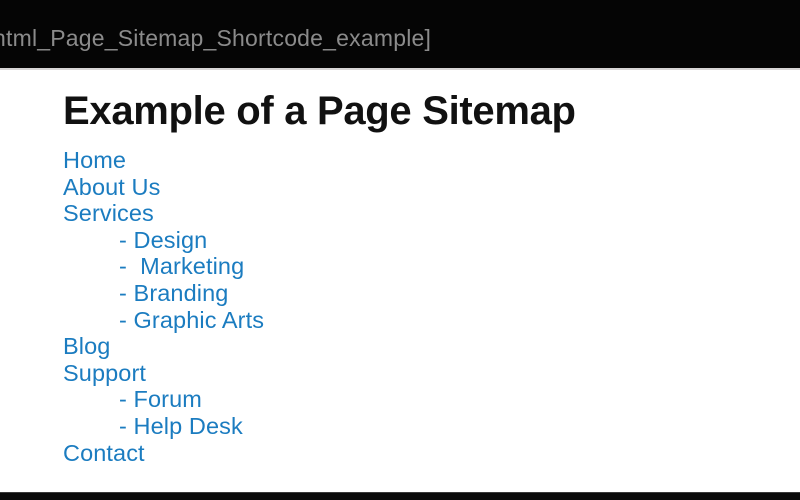  Describe the element at coordinates (108, 213) in the screenshot. I see `sitemap-link: Services` at that location.